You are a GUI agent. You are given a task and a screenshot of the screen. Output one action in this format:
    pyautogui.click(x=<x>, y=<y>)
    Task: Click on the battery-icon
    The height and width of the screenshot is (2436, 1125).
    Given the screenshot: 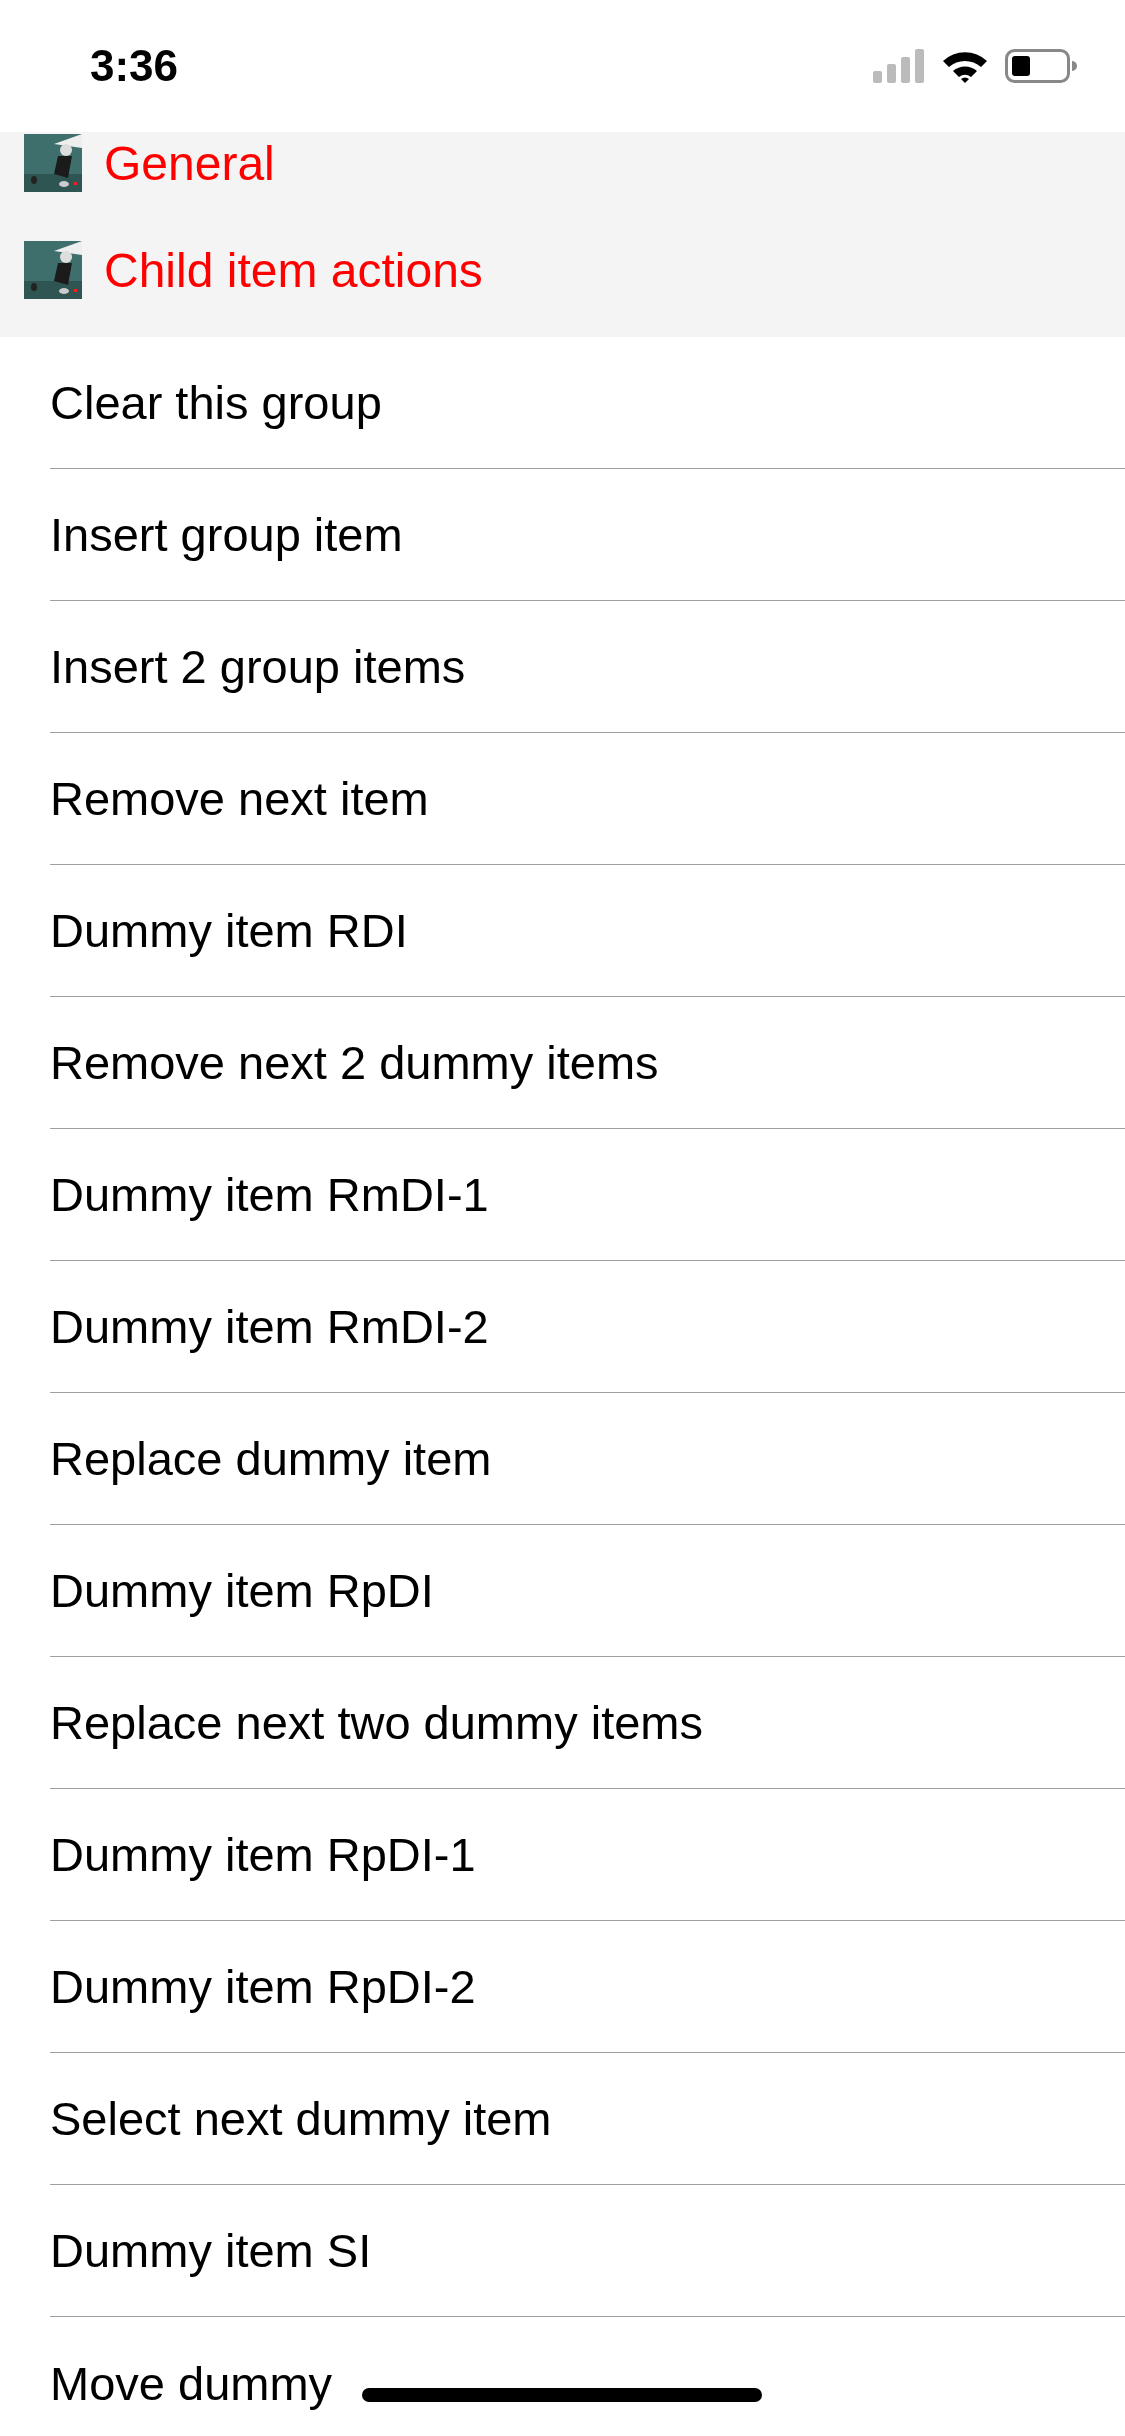 What is the action you would take?
    pyautogui.click(x=1041, y=66)
    